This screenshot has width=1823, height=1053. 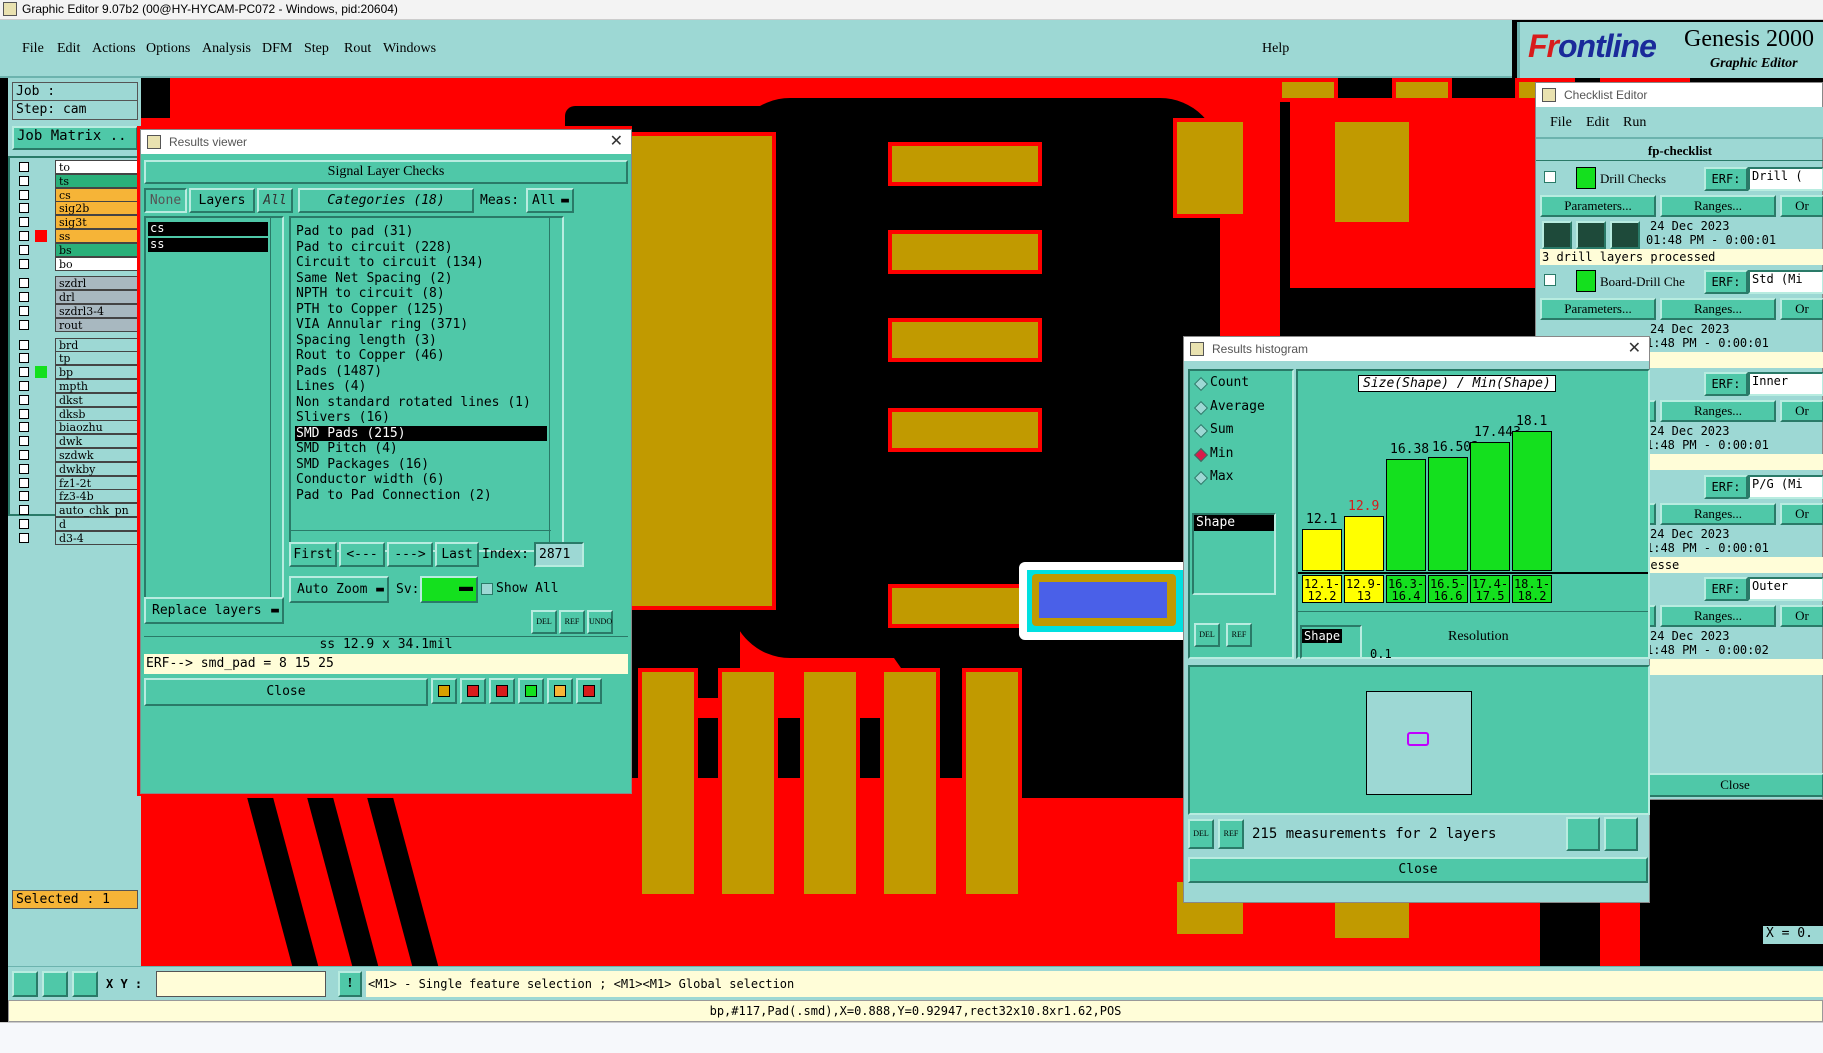 I want to click on prev-button: <---, so click(x=362, y=554).